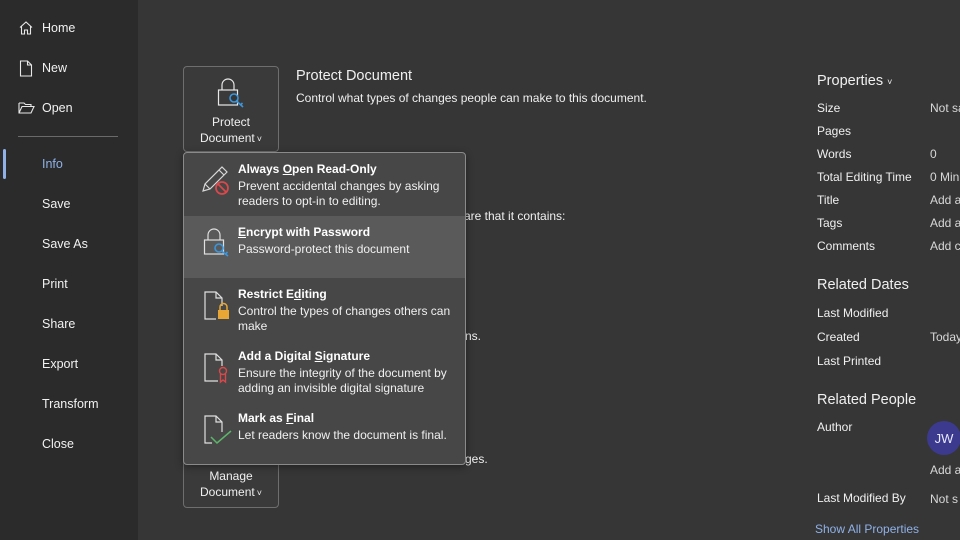 This screenshot has width=960, height=540. I want to click on property-label-last-modified-by: Last Modified By, so click(861, 498).